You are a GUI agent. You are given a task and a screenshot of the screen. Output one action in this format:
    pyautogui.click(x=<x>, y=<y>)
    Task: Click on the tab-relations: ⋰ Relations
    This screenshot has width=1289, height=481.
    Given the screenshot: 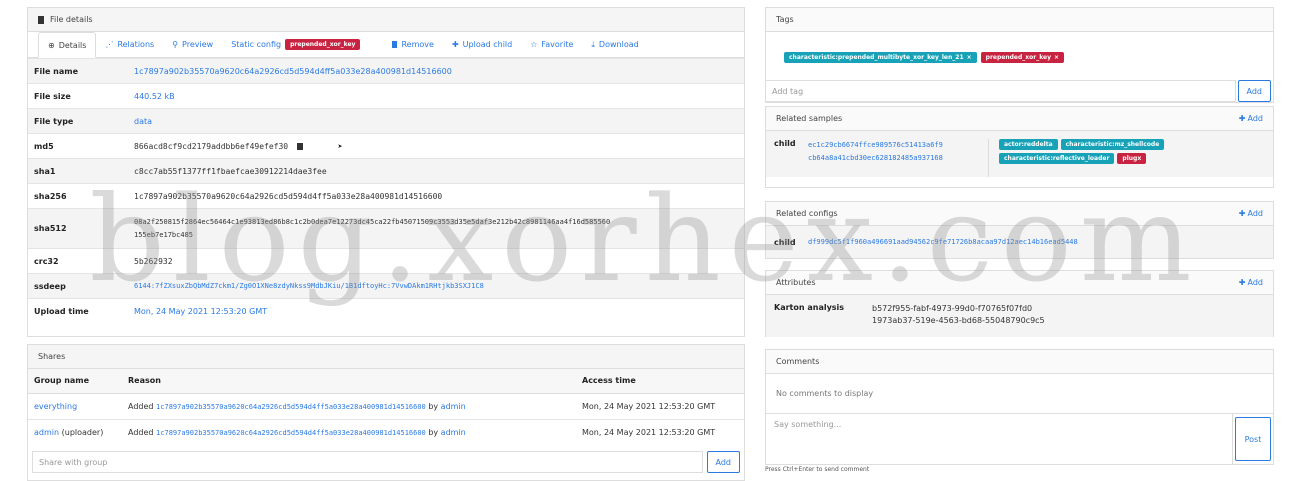 What is the action you would take?
    pyautogui.click(x=129, y=45)
    